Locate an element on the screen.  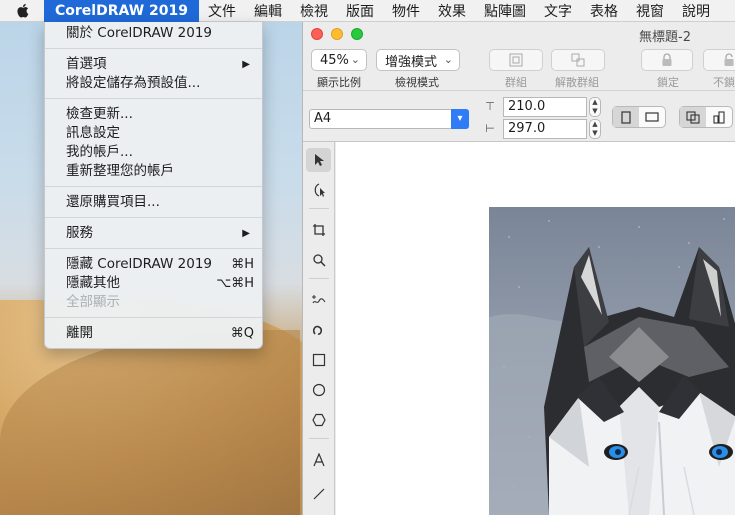
freehand-tool is located at coordinates (318, 300).